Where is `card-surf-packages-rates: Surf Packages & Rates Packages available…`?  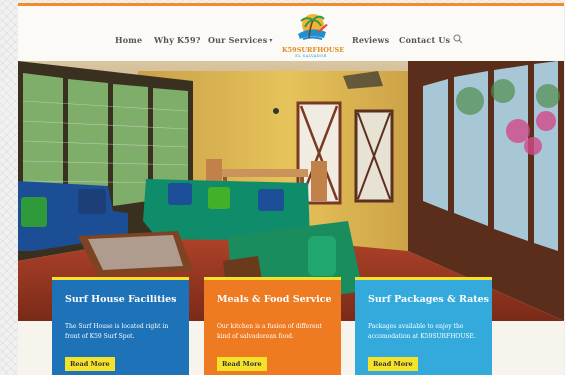
card-surf-packages-rates: Surf Packages & Rates Packages available… is located at coordinates (423, 326).